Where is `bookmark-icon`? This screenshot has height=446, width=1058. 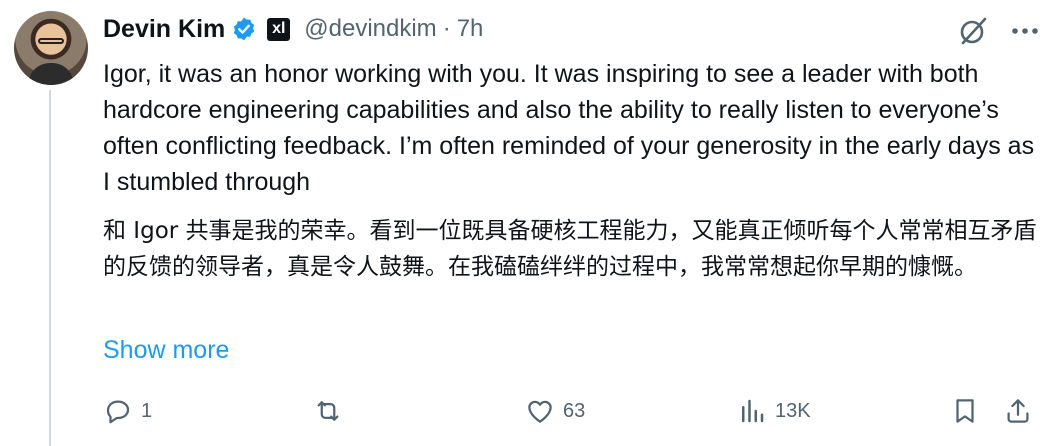
bookmark-icon is located at coordinates (965, 411).